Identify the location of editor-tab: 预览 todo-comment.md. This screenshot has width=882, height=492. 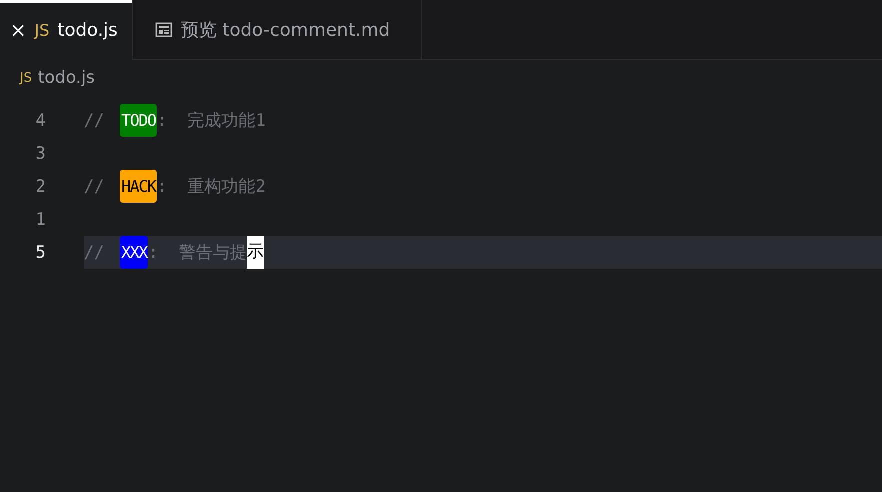
(277, 30).